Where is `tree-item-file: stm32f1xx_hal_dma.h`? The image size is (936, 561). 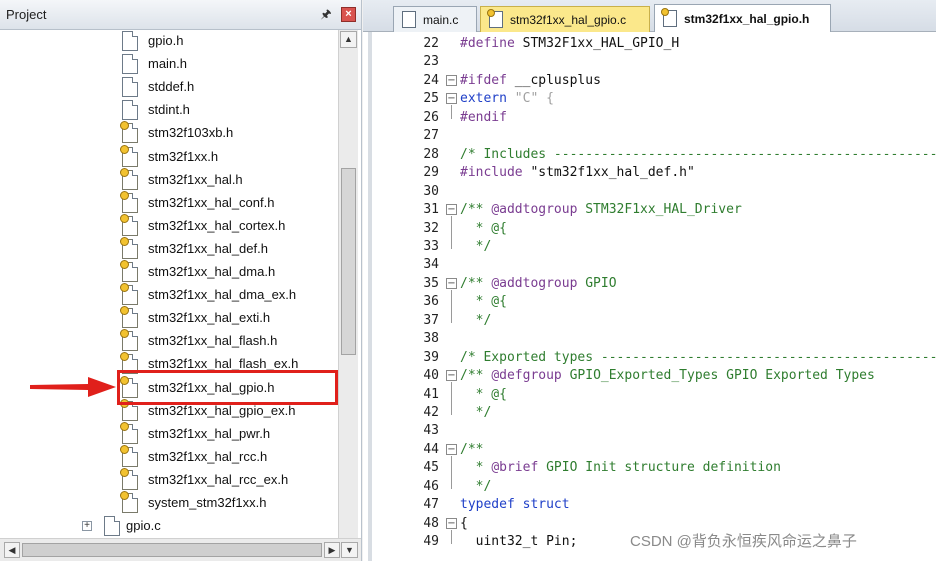
tree-item-file: stm32f1xx_hal_dma.h is located at coordinates (169, 271).